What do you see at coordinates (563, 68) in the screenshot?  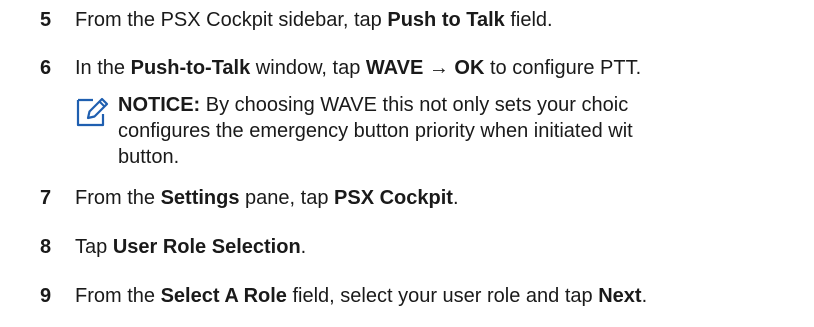 I see `step-text-part: to configure PTT.` at bounding box center [563, 68].